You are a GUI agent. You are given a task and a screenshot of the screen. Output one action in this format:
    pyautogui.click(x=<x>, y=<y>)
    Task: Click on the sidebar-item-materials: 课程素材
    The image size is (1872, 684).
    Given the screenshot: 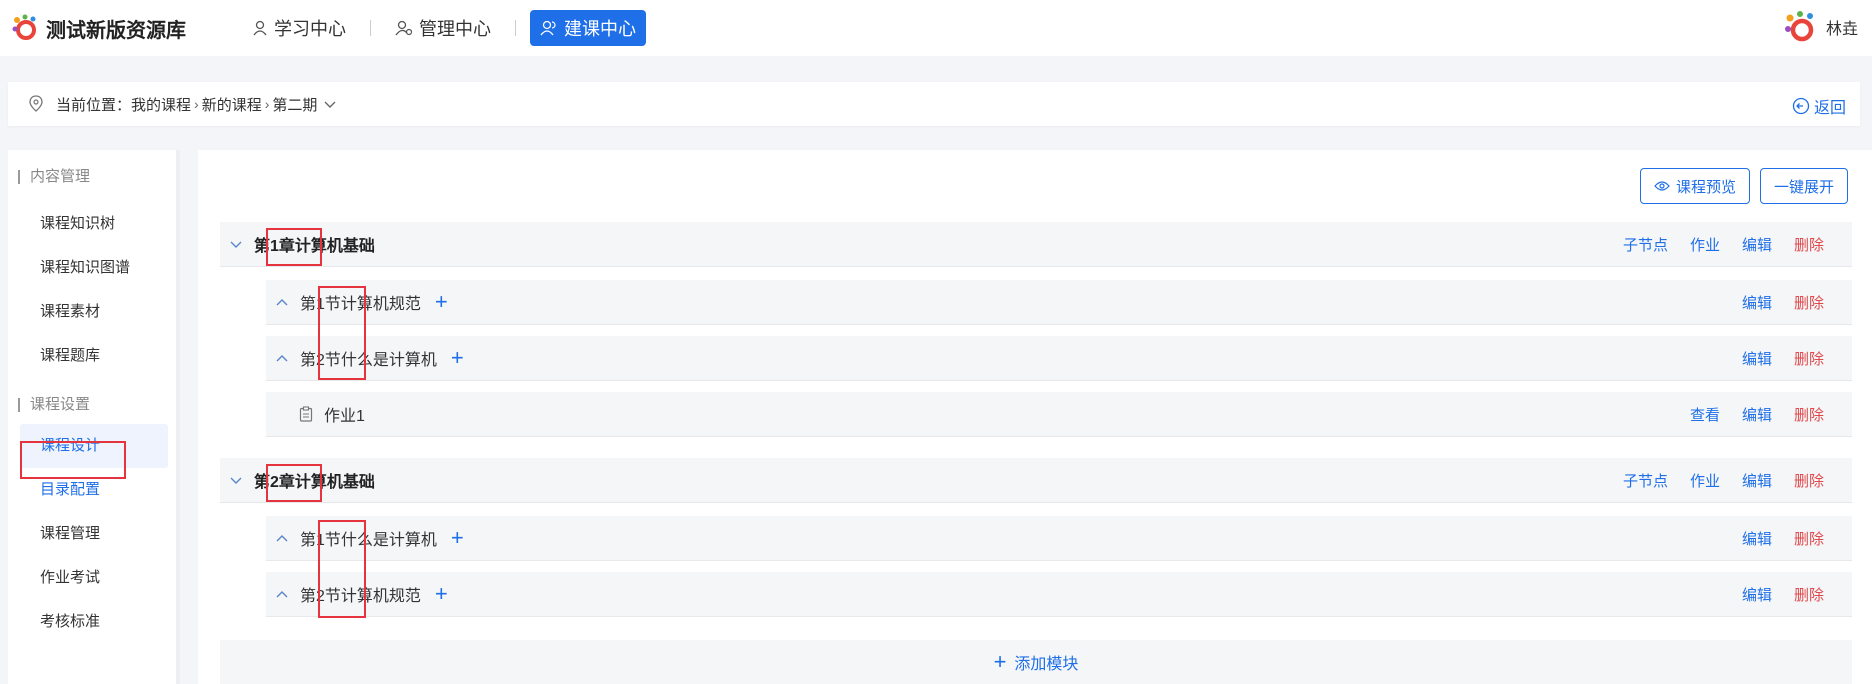 What is the action you would take?
    pyautogui.click(x=92, y=312)
    